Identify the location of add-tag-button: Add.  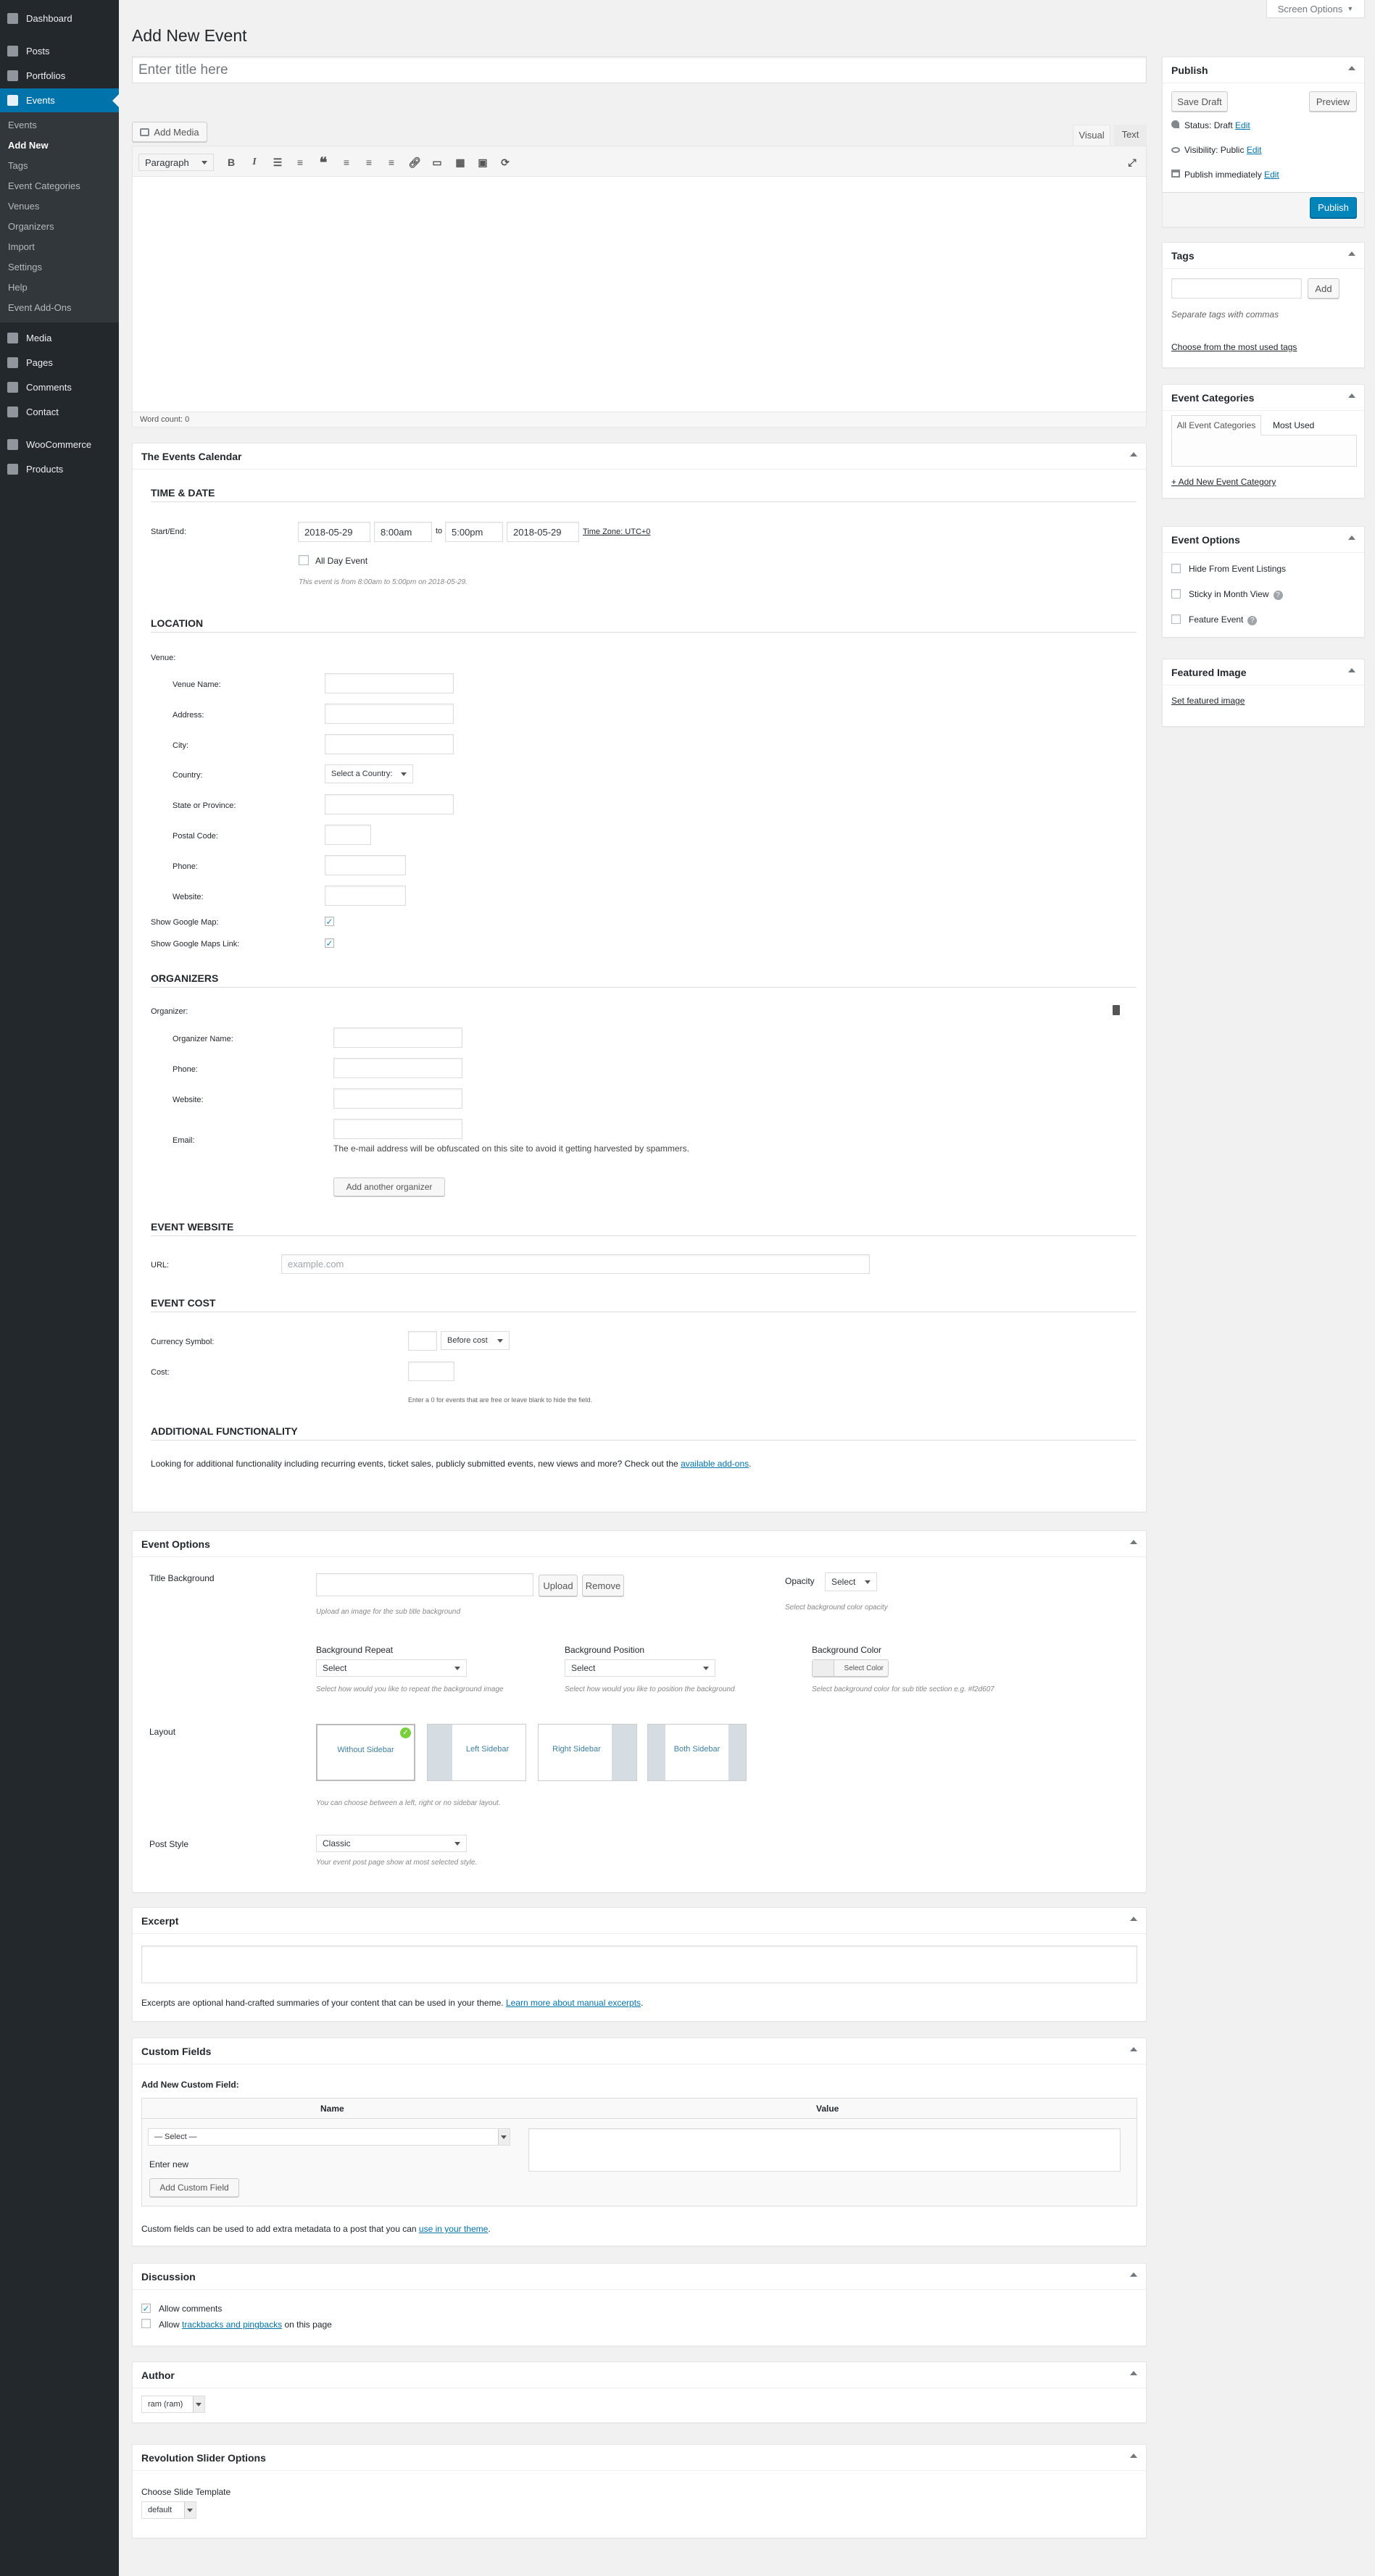
(1323, 288).